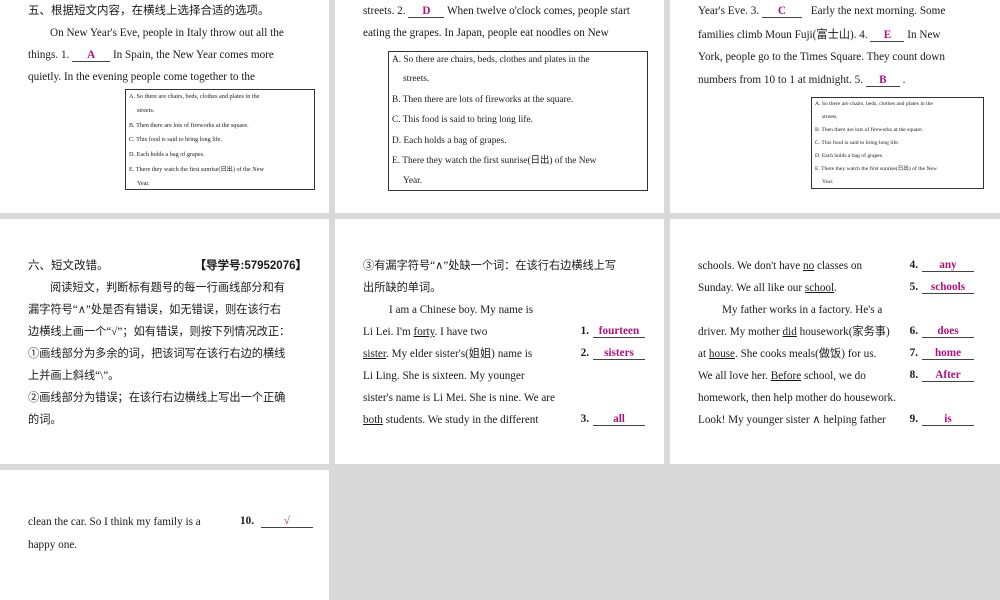 The height and width of the screenshot is (600, 1000). Describe the element at coordinates (159, 332) in the screenshot. I see `instruction-line: 边横线上画一个“√”；如有错误，则按下列情况改正：` at that location.